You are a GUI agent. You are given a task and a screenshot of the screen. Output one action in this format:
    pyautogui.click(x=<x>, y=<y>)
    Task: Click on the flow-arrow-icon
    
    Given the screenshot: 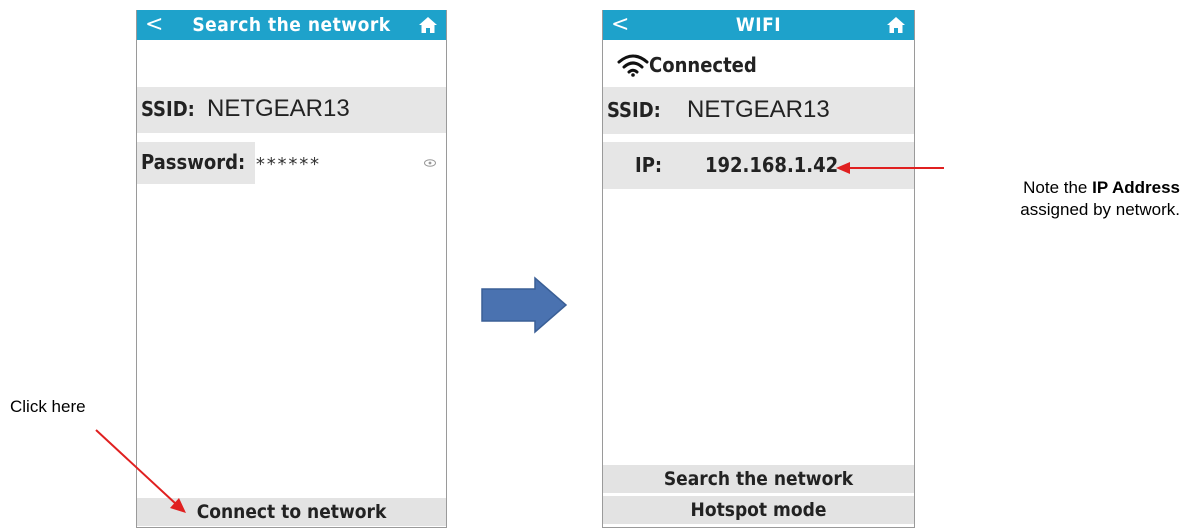 What is the action you would take?
    pyautogui.click(x=524, y=305)
    